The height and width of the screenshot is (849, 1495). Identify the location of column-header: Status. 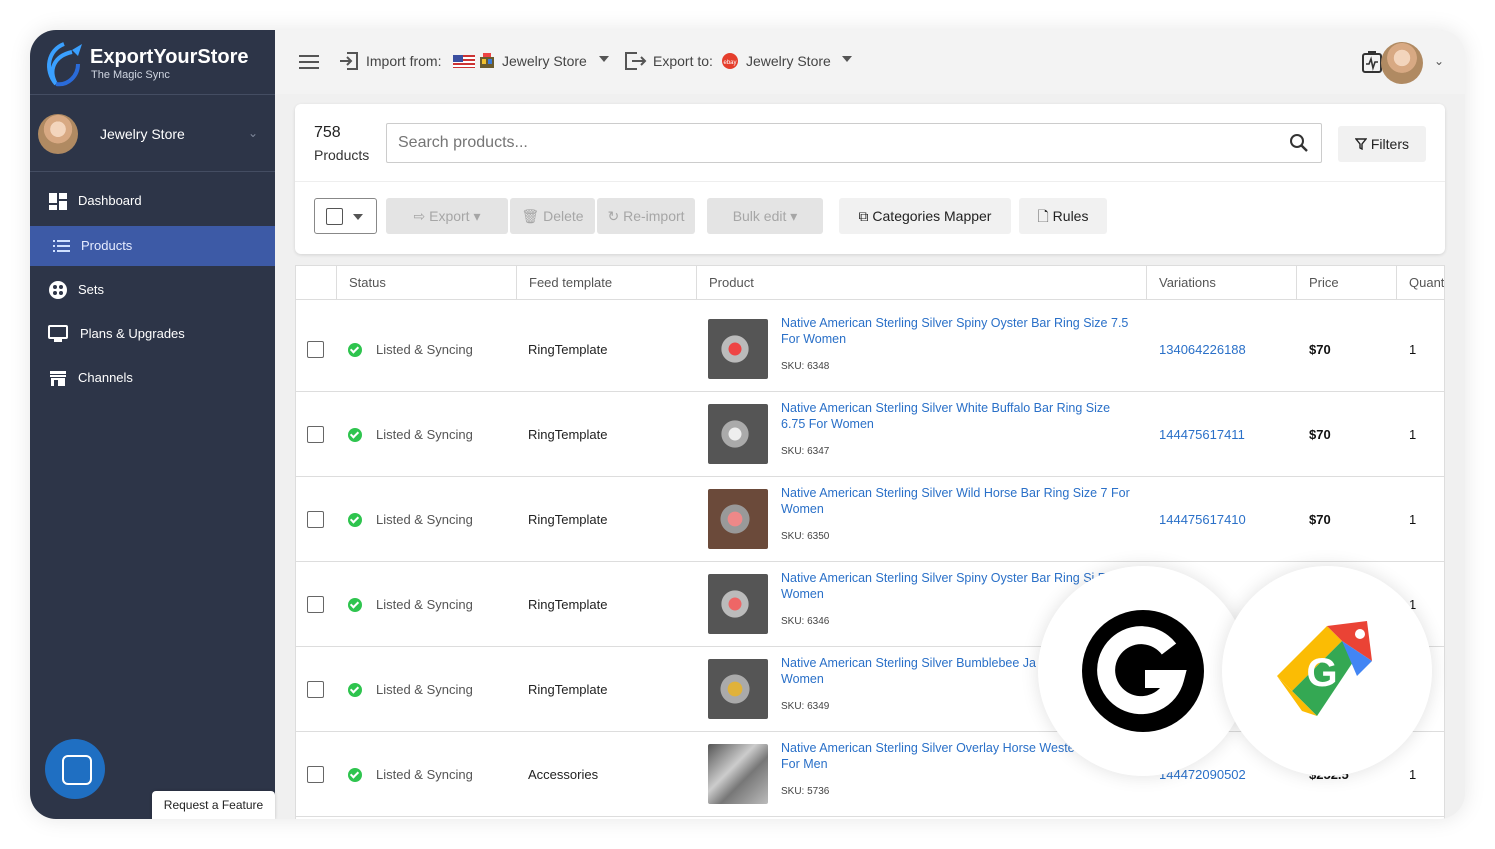
(426, 283).